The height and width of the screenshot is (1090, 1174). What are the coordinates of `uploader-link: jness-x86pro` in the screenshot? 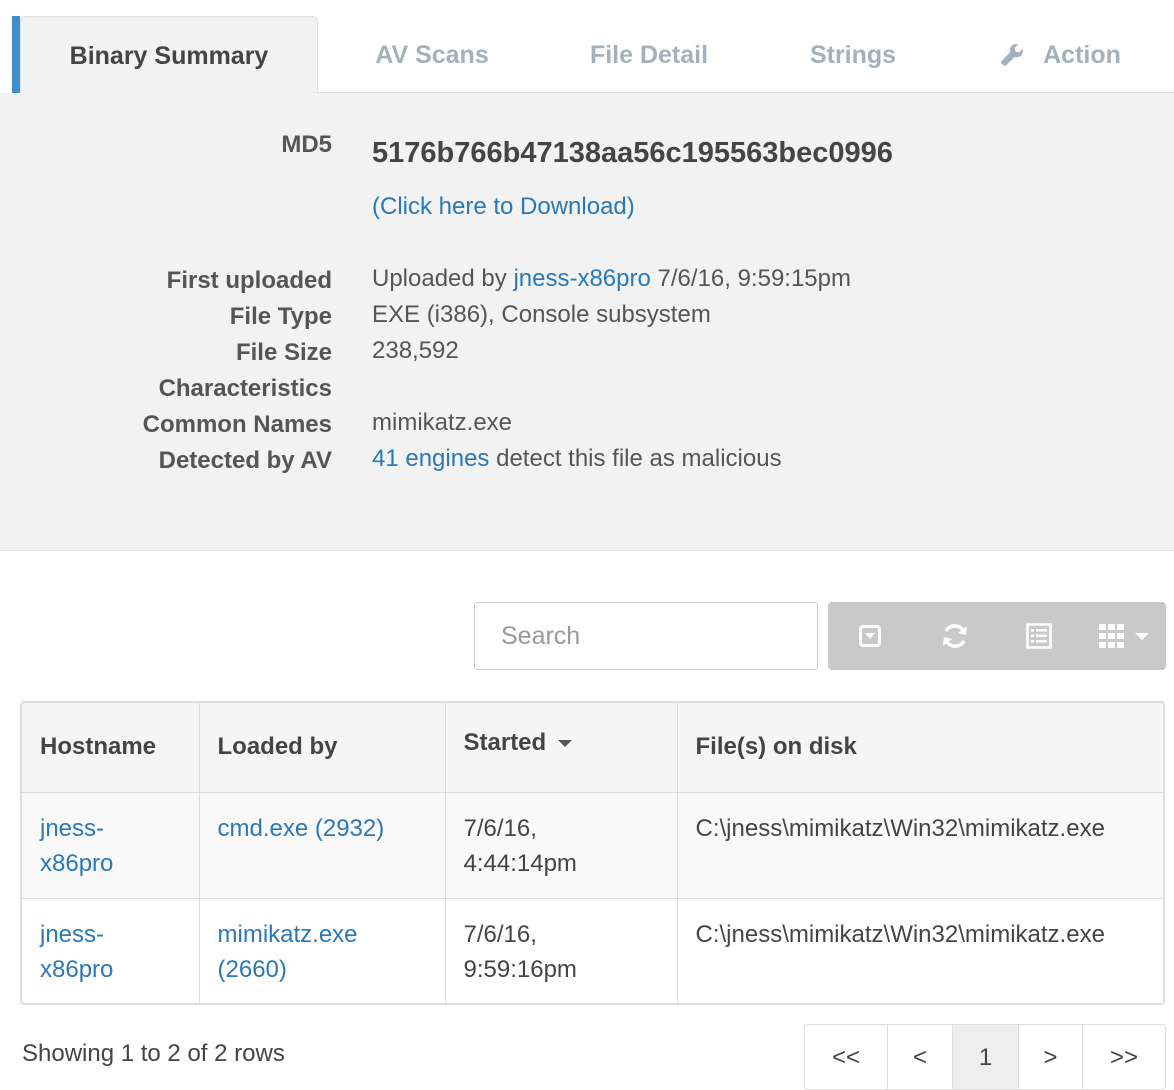 It's located at (581, 278).